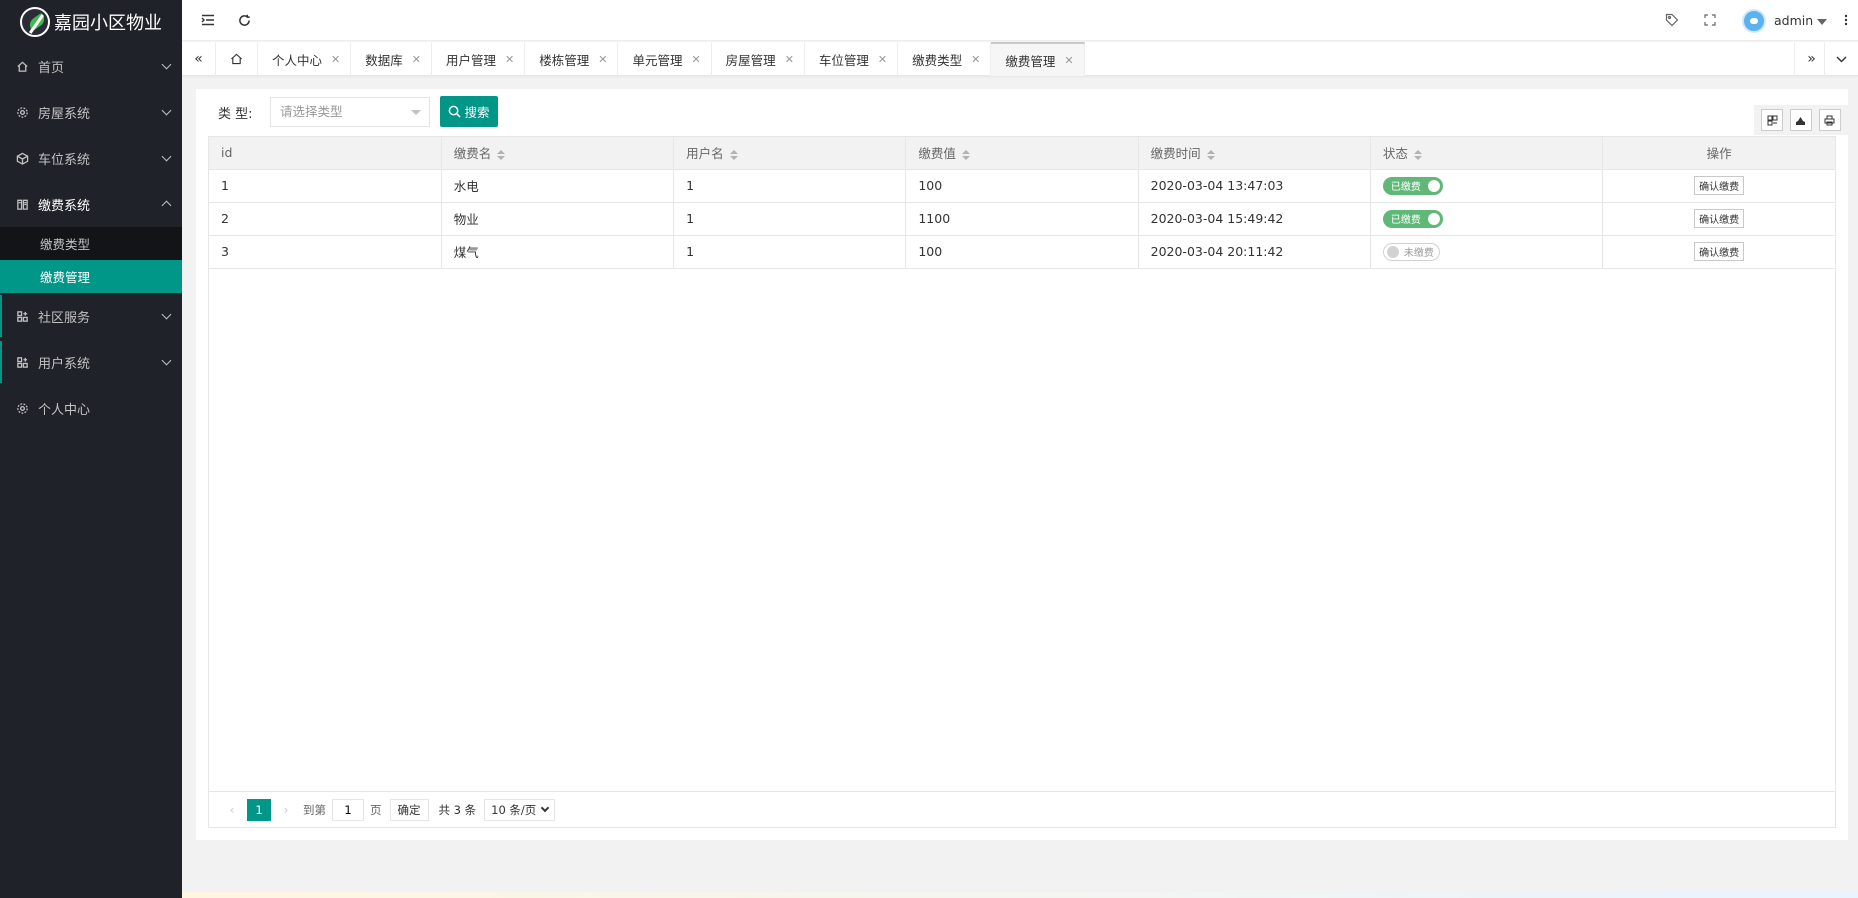 The height and width of the screenshot is (898, 1858). What do you see at coordinates (558, 153) in the screenshot?
I see `column-header-name: 缴费名` at bounding box center [558, 153].